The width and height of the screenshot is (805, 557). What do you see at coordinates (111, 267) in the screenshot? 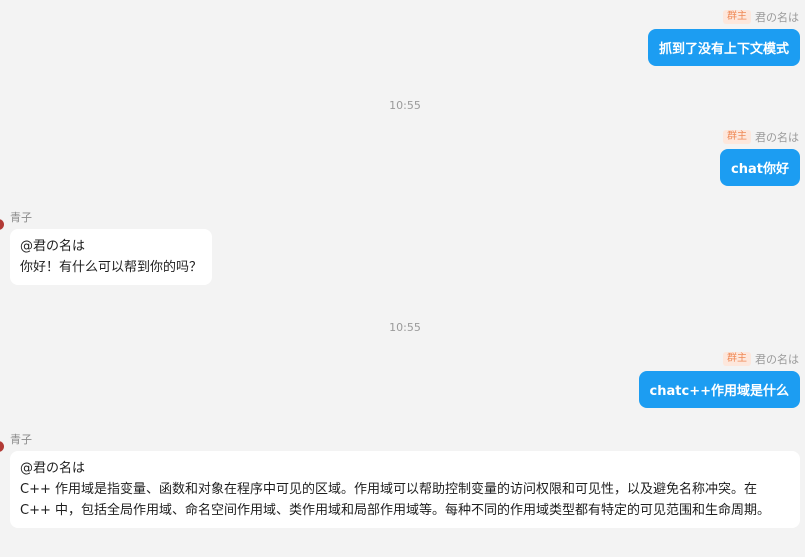
I see `message-text: 你好！有什么可以帮到你的吗？` at bounding box center [111, 267].